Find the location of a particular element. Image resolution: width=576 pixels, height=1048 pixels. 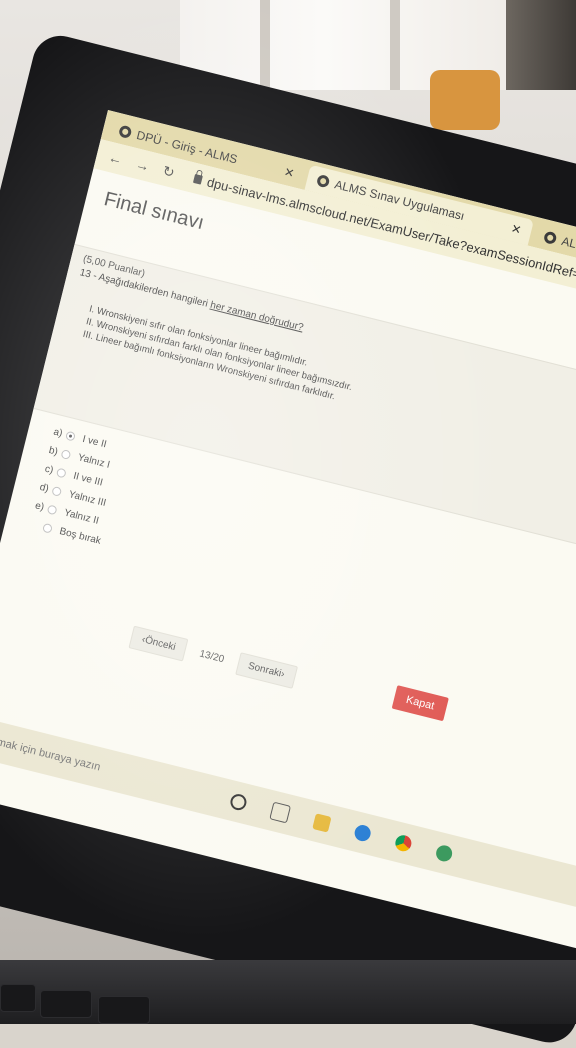

forward-icon: → is located at coordinates (142, 165).